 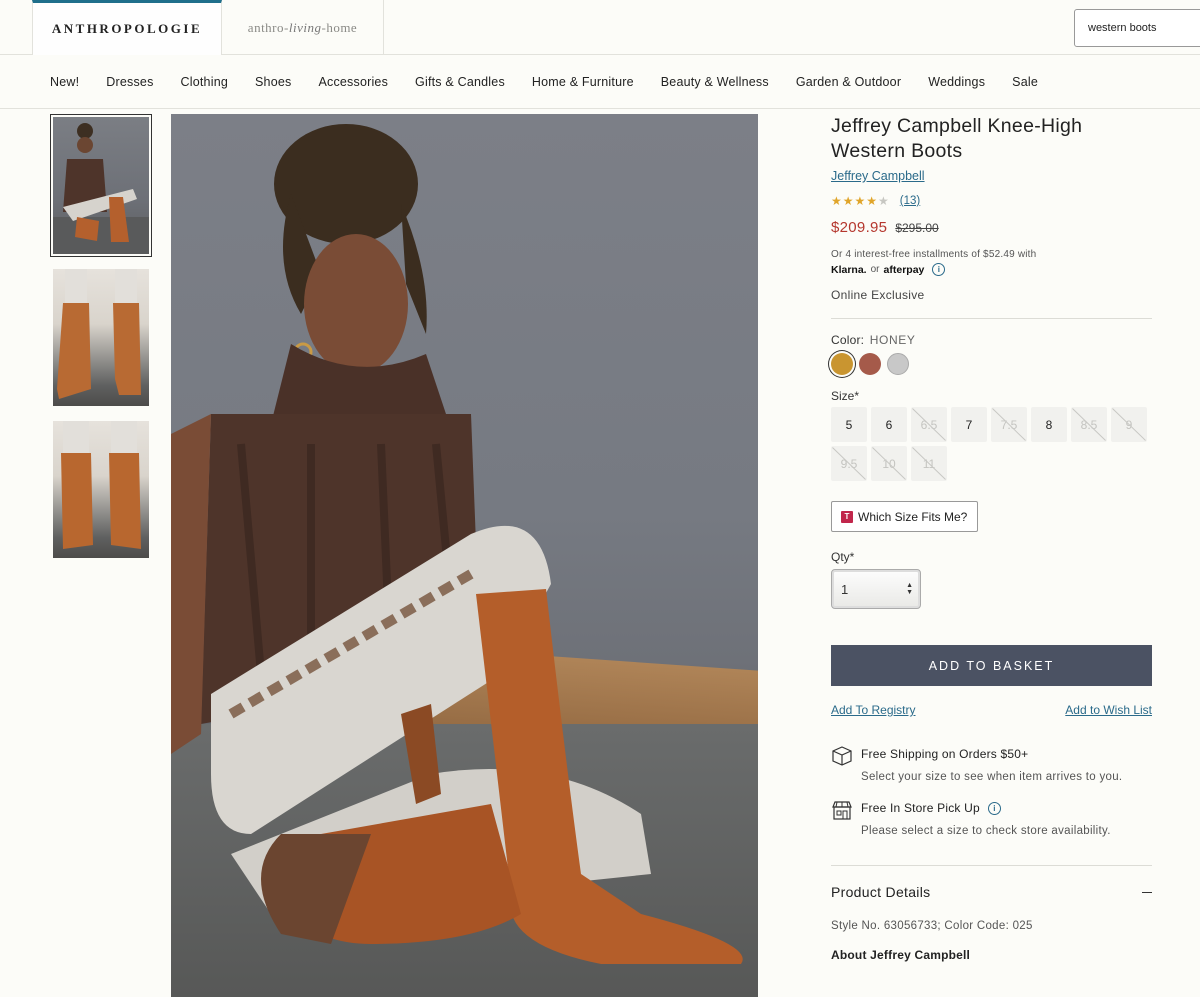 I want to click on brand-tab-anthropologie: ANTHROPOLOGIE, so click(x=127, y=27).